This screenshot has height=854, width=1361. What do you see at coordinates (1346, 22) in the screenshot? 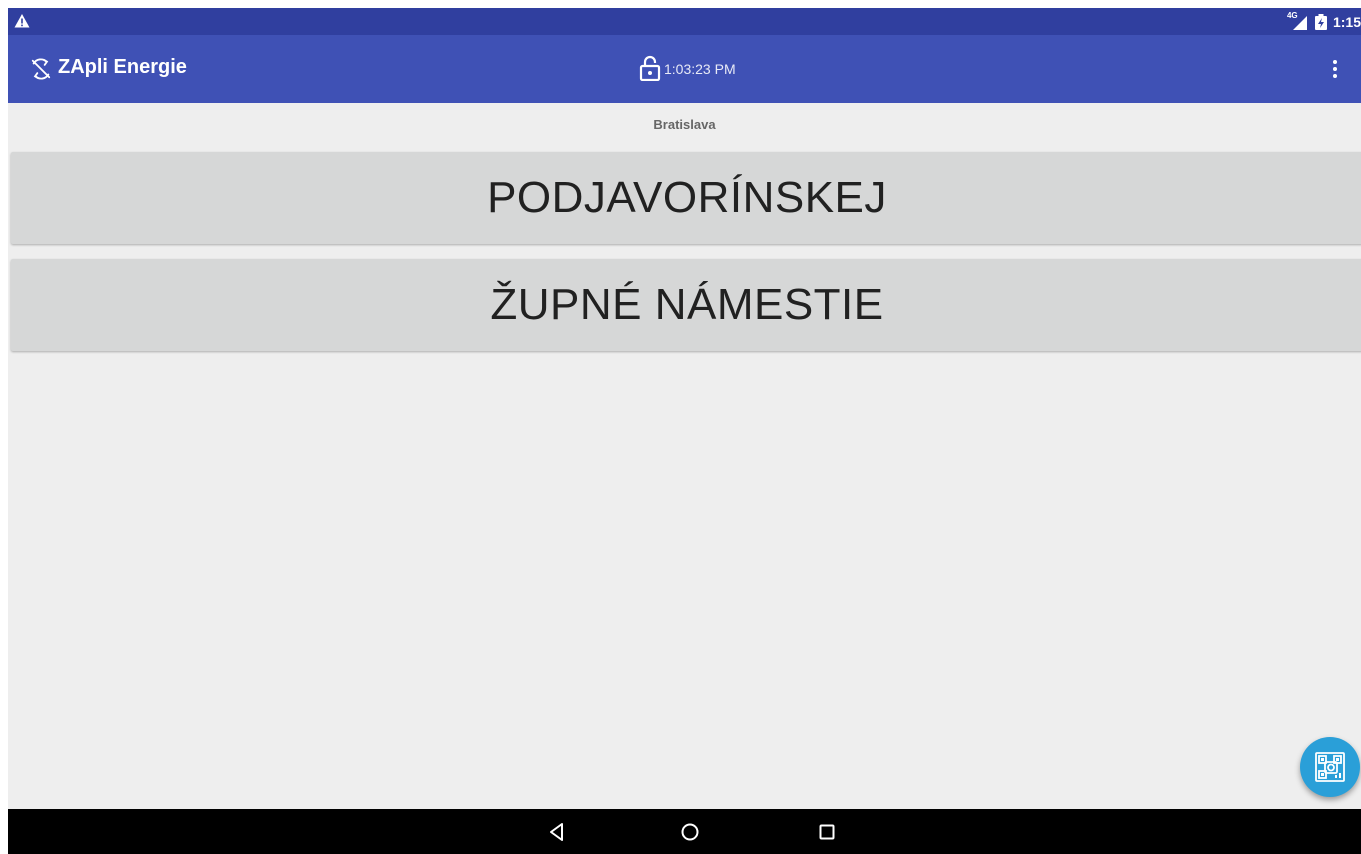
I see `status-time: 1:15` at bounding box center [1346, 22].